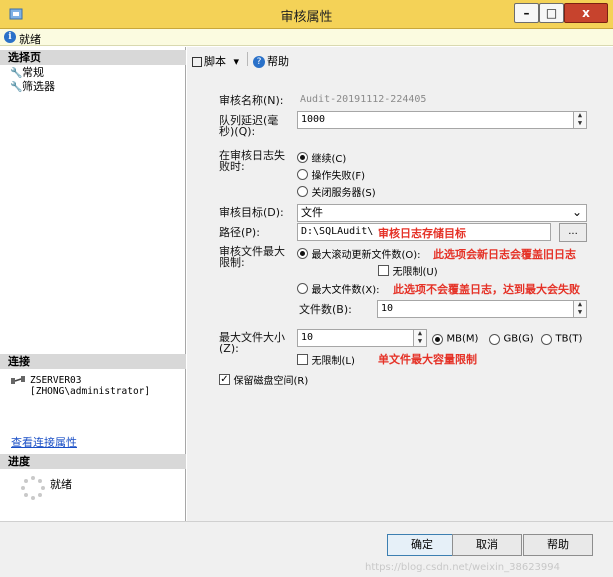  What do you see at coordinates (442, 120) in the screenshot?
I see `queue-delay-input: 1000 ▲ ▼` at bounding box center [442, 120].